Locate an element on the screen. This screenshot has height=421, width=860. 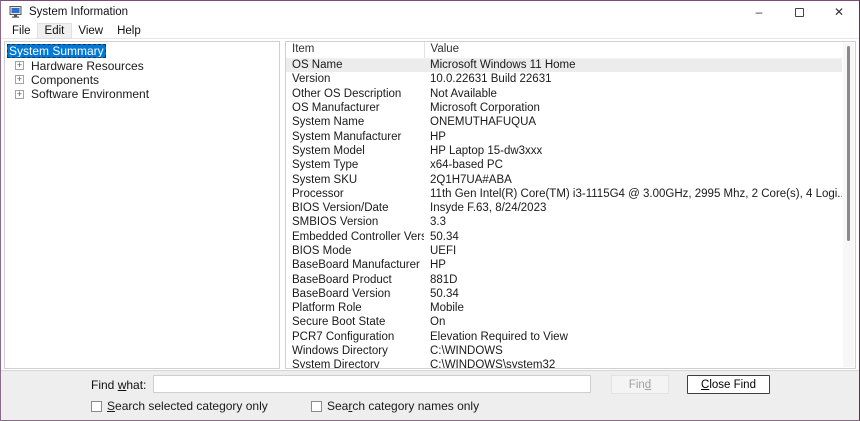
value-cell: 3.3 is located at coordinates (438, 222).